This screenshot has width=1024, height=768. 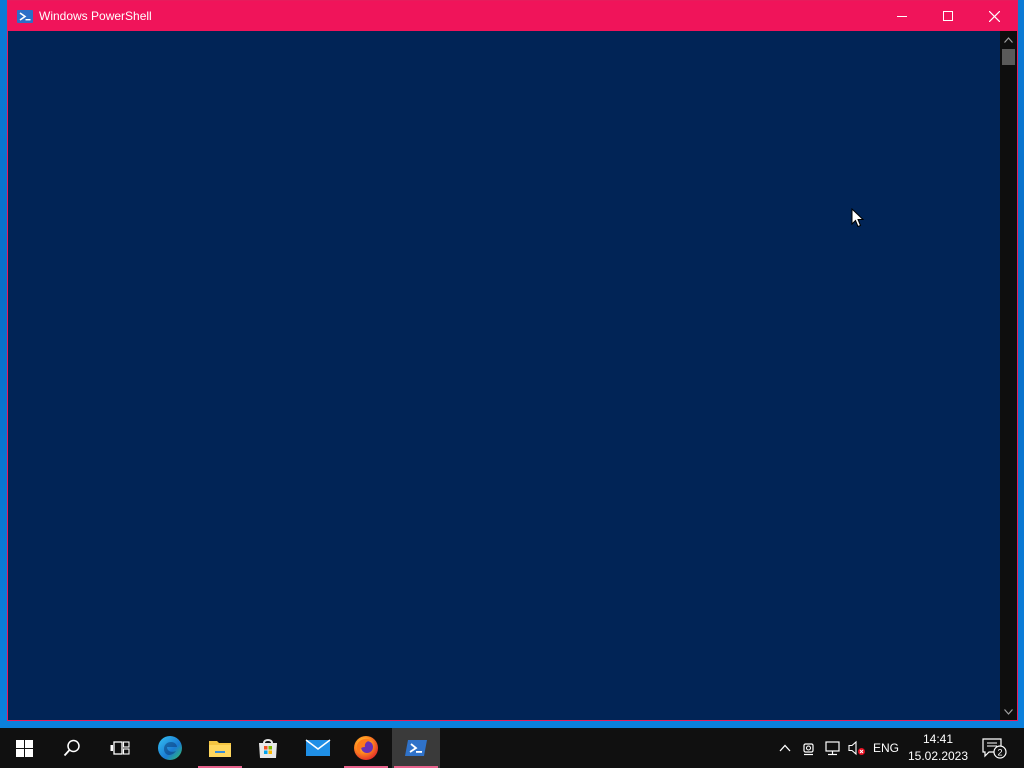 I want to click on vertical-scrollbar, so click(x=1008, y=375).